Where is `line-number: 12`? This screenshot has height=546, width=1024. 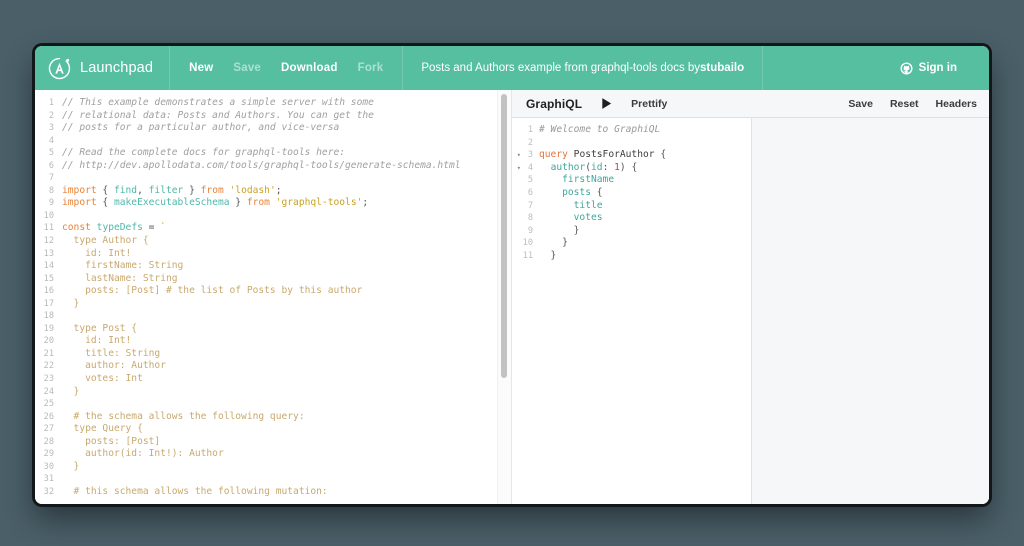 line-number: 12 is located at coordinates (48, 241).